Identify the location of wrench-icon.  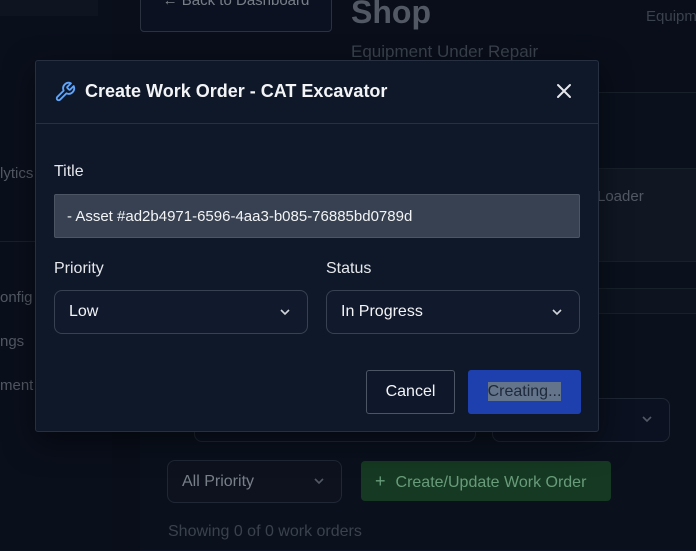
(65, 91).